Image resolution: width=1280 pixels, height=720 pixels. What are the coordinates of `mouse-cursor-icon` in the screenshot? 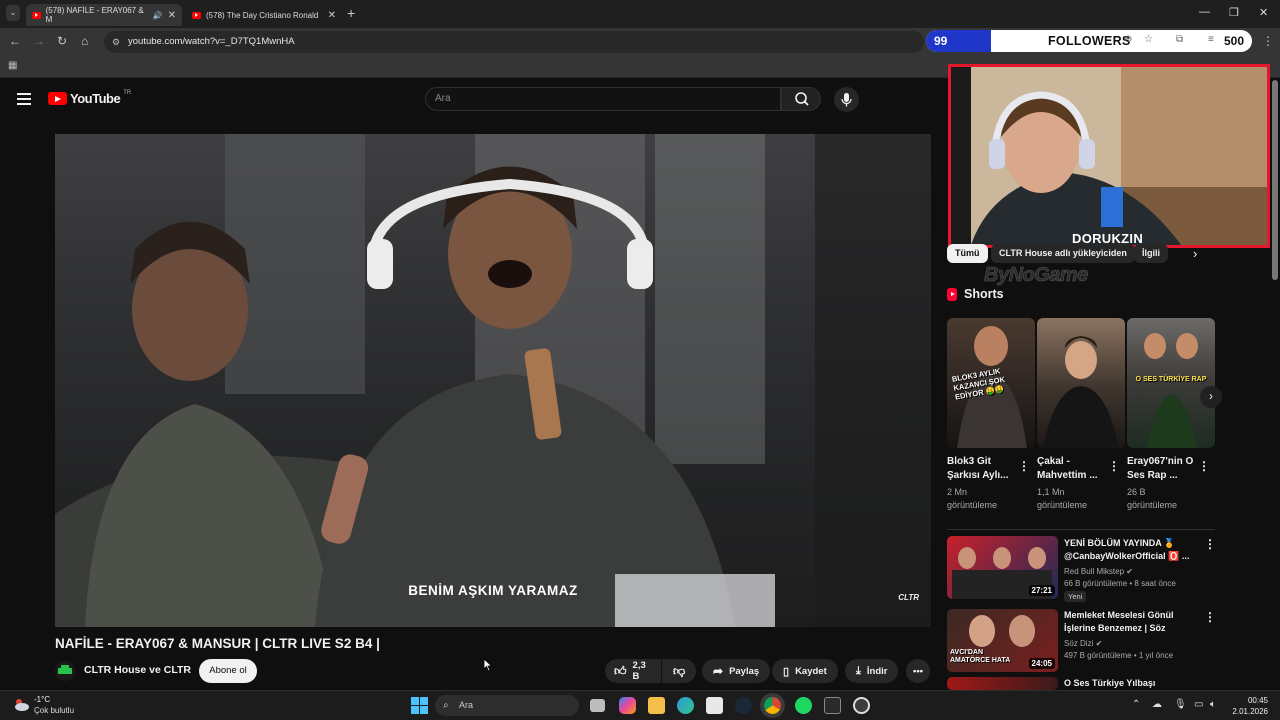 It's located at (488, 665).